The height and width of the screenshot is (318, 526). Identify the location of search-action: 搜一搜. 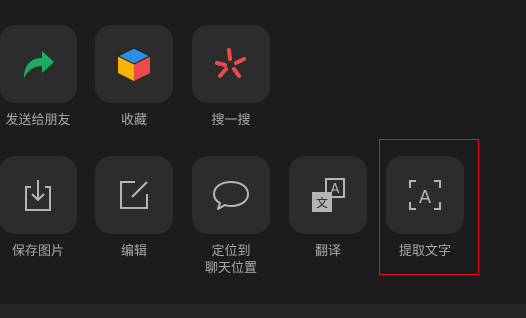
(231, 77).